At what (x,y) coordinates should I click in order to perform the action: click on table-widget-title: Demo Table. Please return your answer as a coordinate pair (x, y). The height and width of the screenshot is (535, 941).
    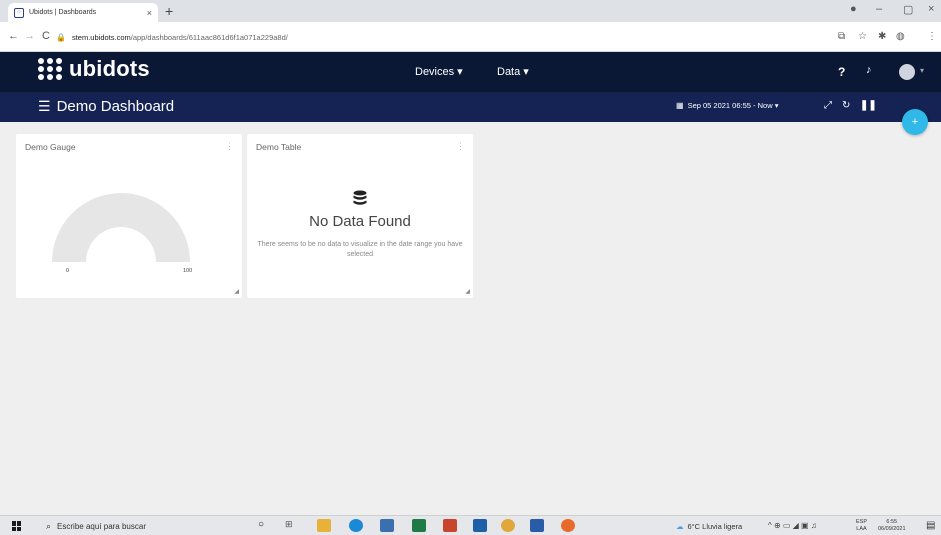
    Looking at the image, I should click on (279, 147).